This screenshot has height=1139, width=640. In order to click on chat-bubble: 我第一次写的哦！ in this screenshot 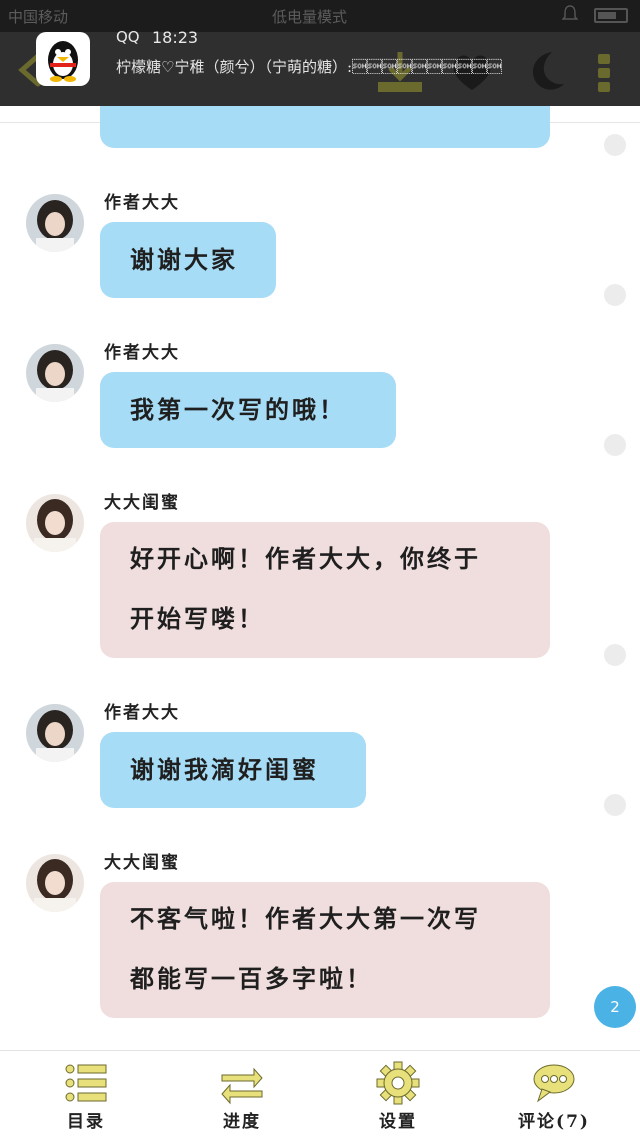, I will do `click(248, 410)`.